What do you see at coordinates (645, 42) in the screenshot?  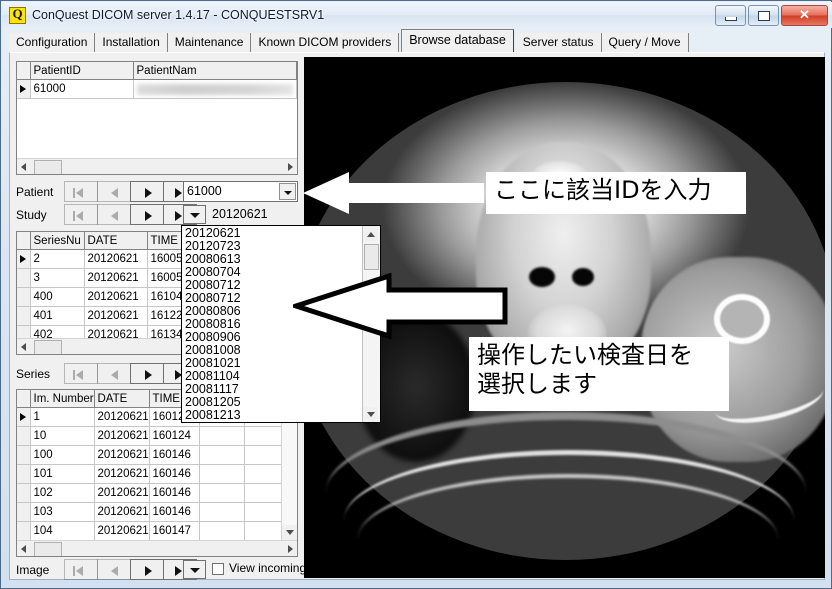 I see `tab-query-move: Query / Move` at bounding box center [645, 42].